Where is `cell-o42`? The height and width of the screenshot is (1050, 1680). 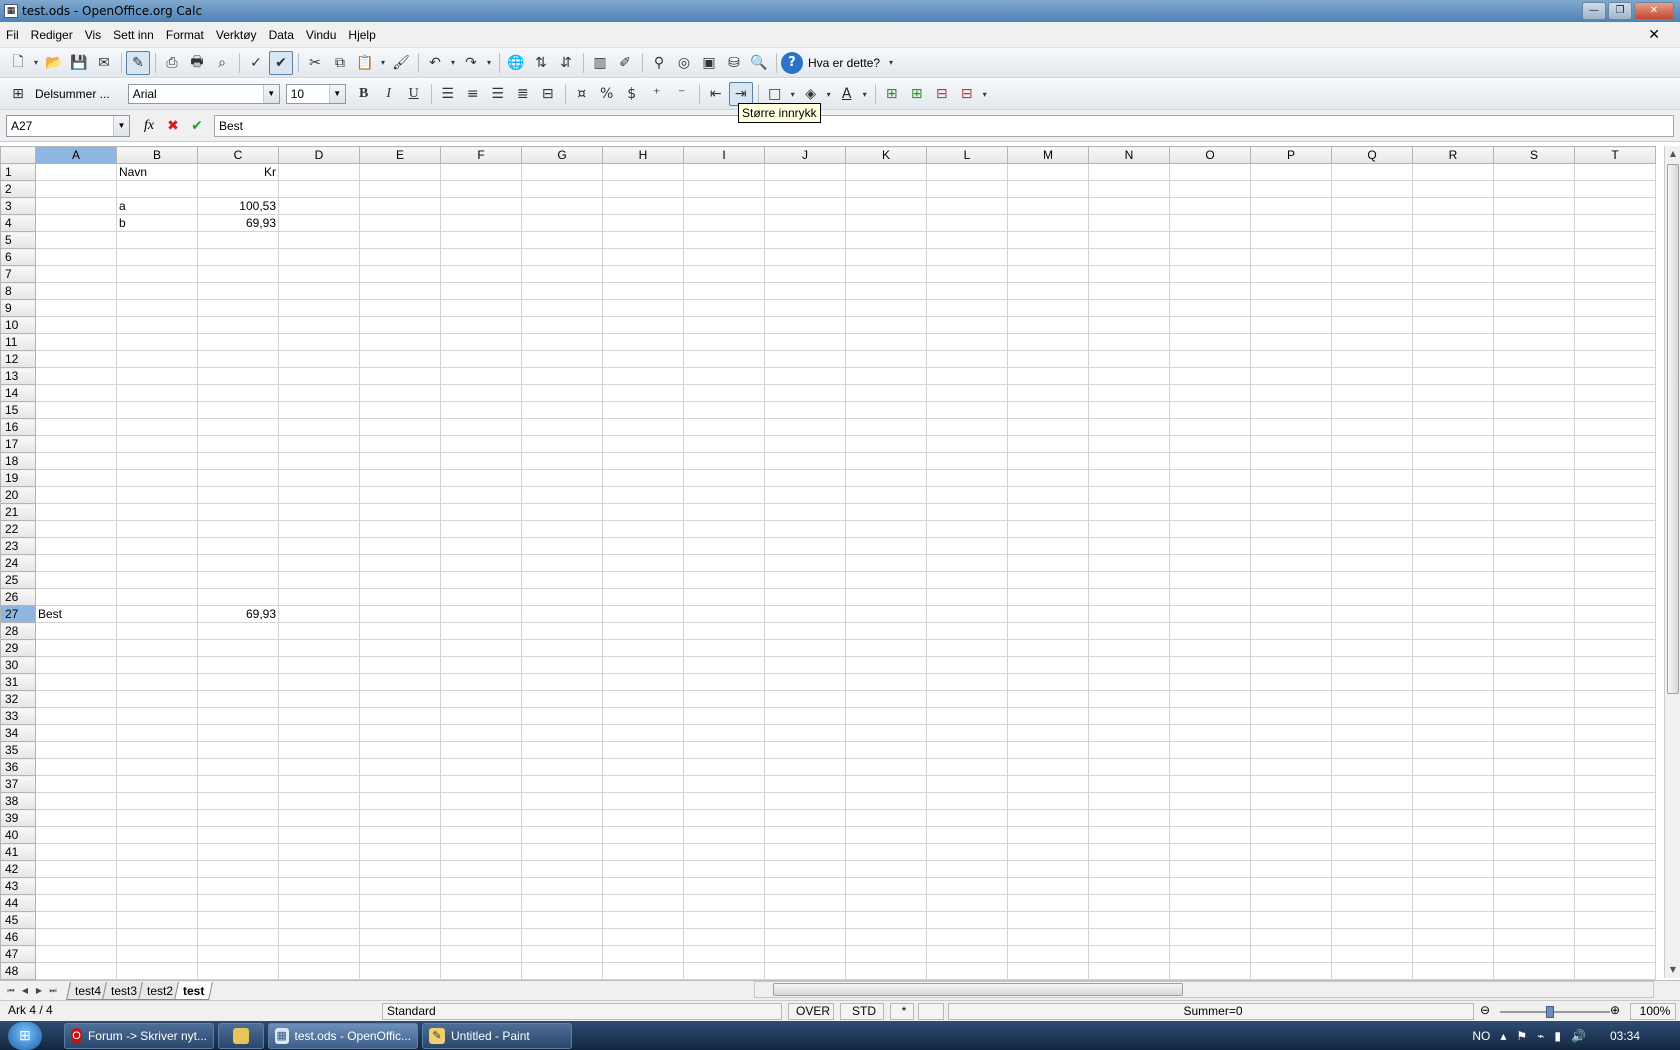
cell-o42 is located at coordinates (1210, 869).